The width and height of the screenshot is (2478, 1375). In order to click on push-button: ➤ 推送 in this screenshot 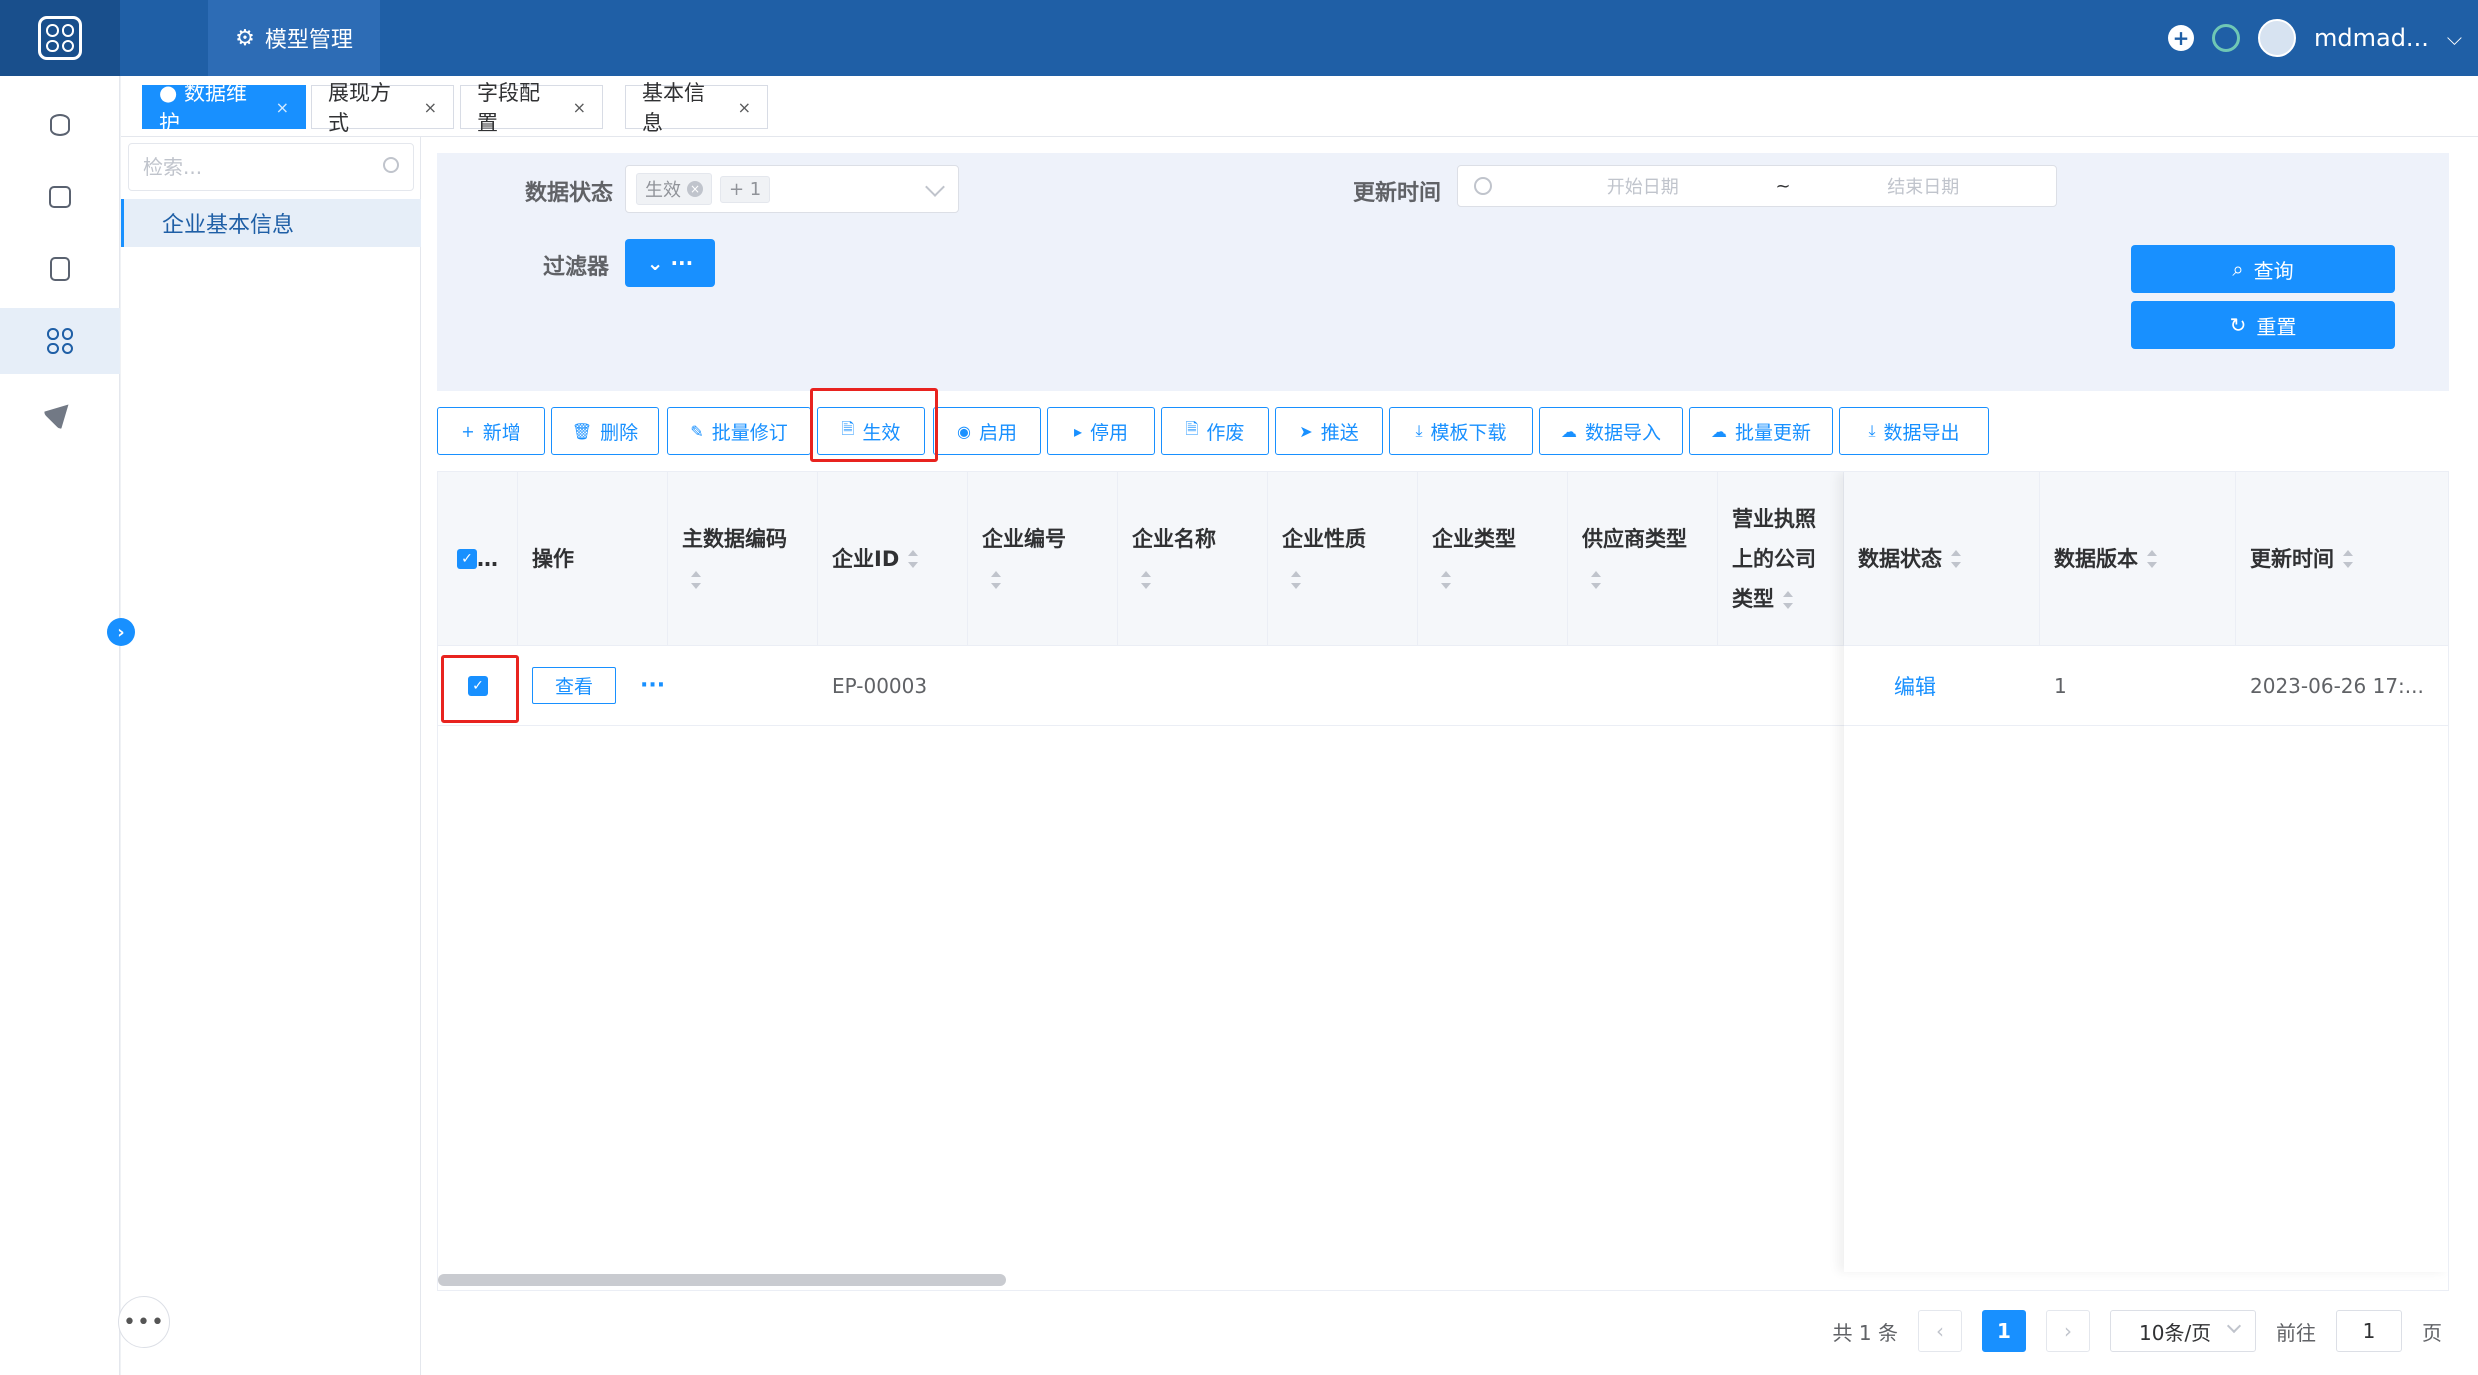, I will do `click(1329, 431)`.